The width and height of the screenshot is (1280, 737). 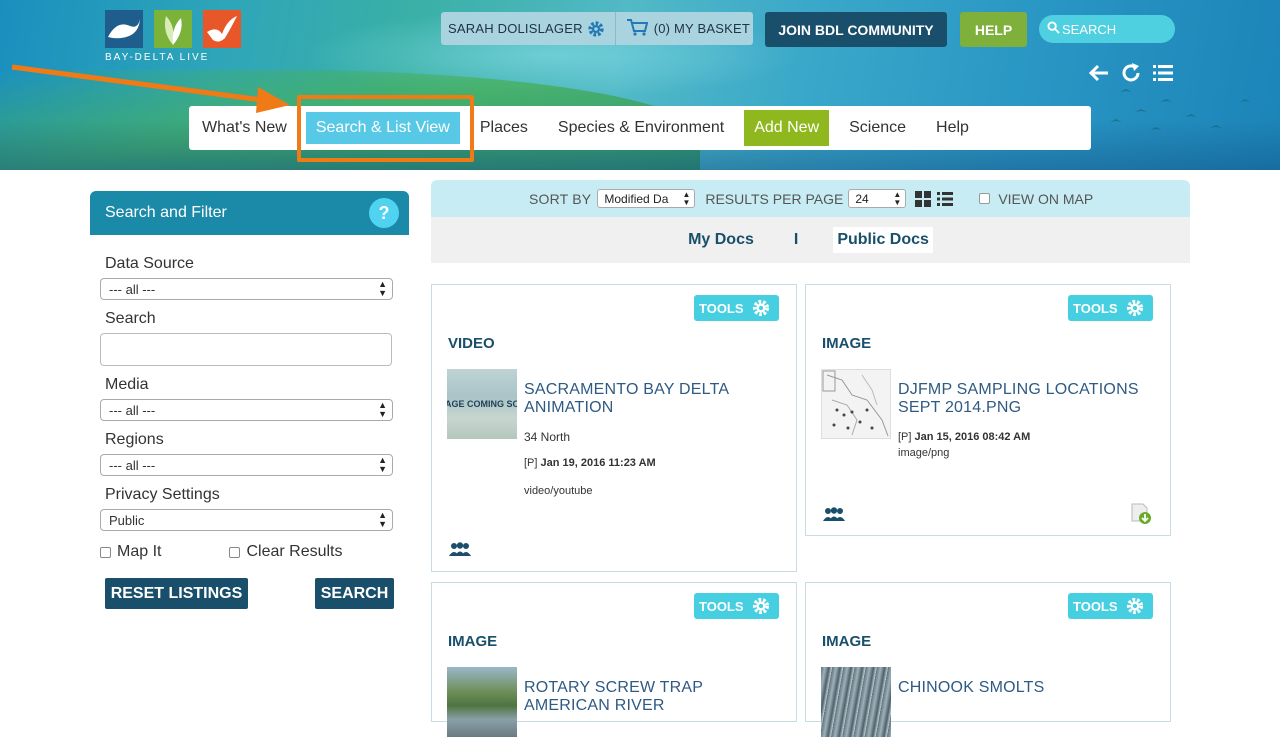 What do you see at coordinates (796, 239) in the screenshot?
I see `tab-separator: I` at bounding box center [796, 239].